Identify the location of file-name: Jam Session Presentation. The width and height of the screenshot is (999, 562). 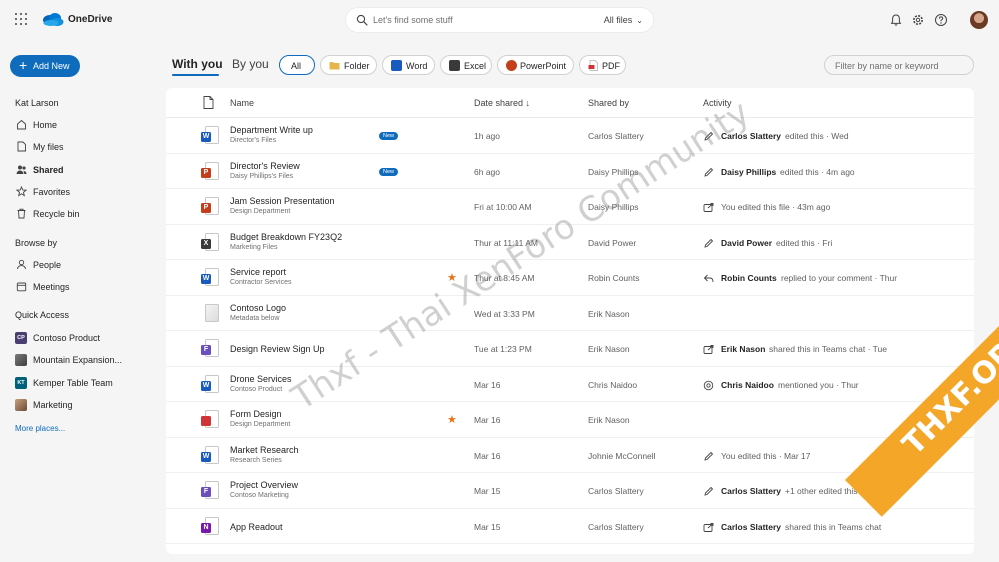
(282, 201).